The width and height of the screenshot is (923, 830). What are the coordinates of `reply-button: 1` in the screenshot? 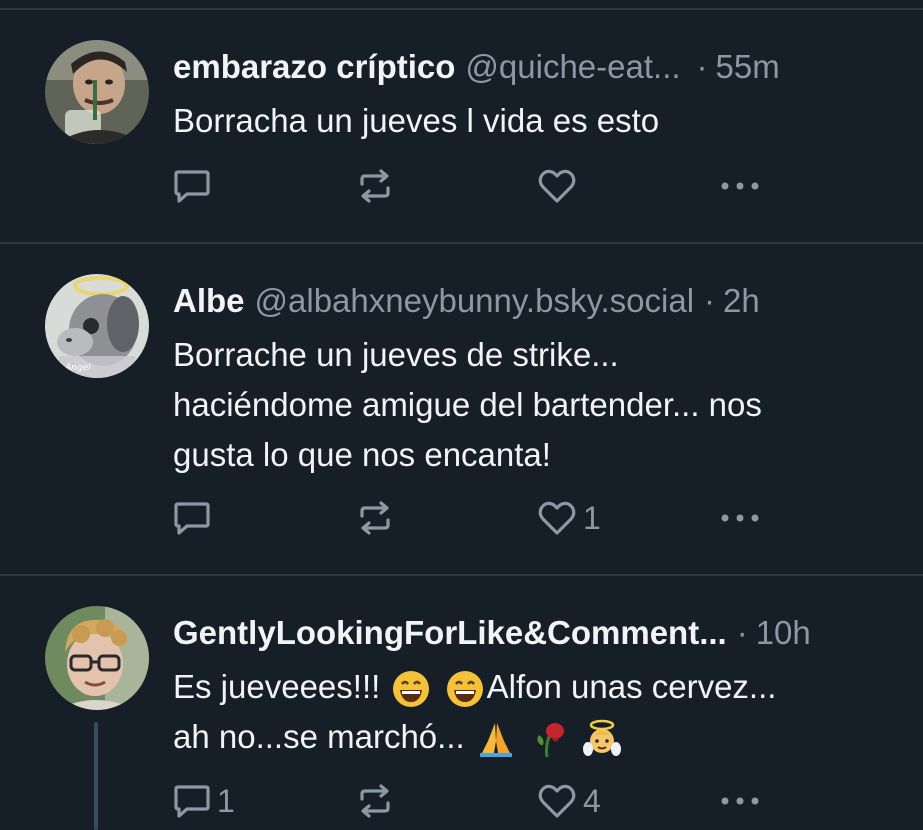 It's located at (204, 801).